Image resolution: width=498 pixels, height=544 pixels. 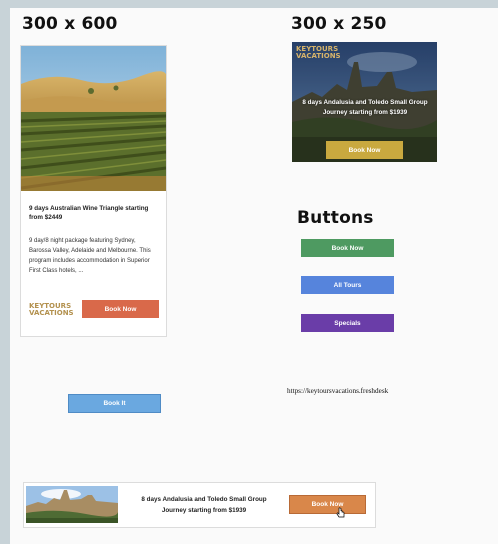 I want to click on all-tours-button: All Tours, so click(x=347, y=285).